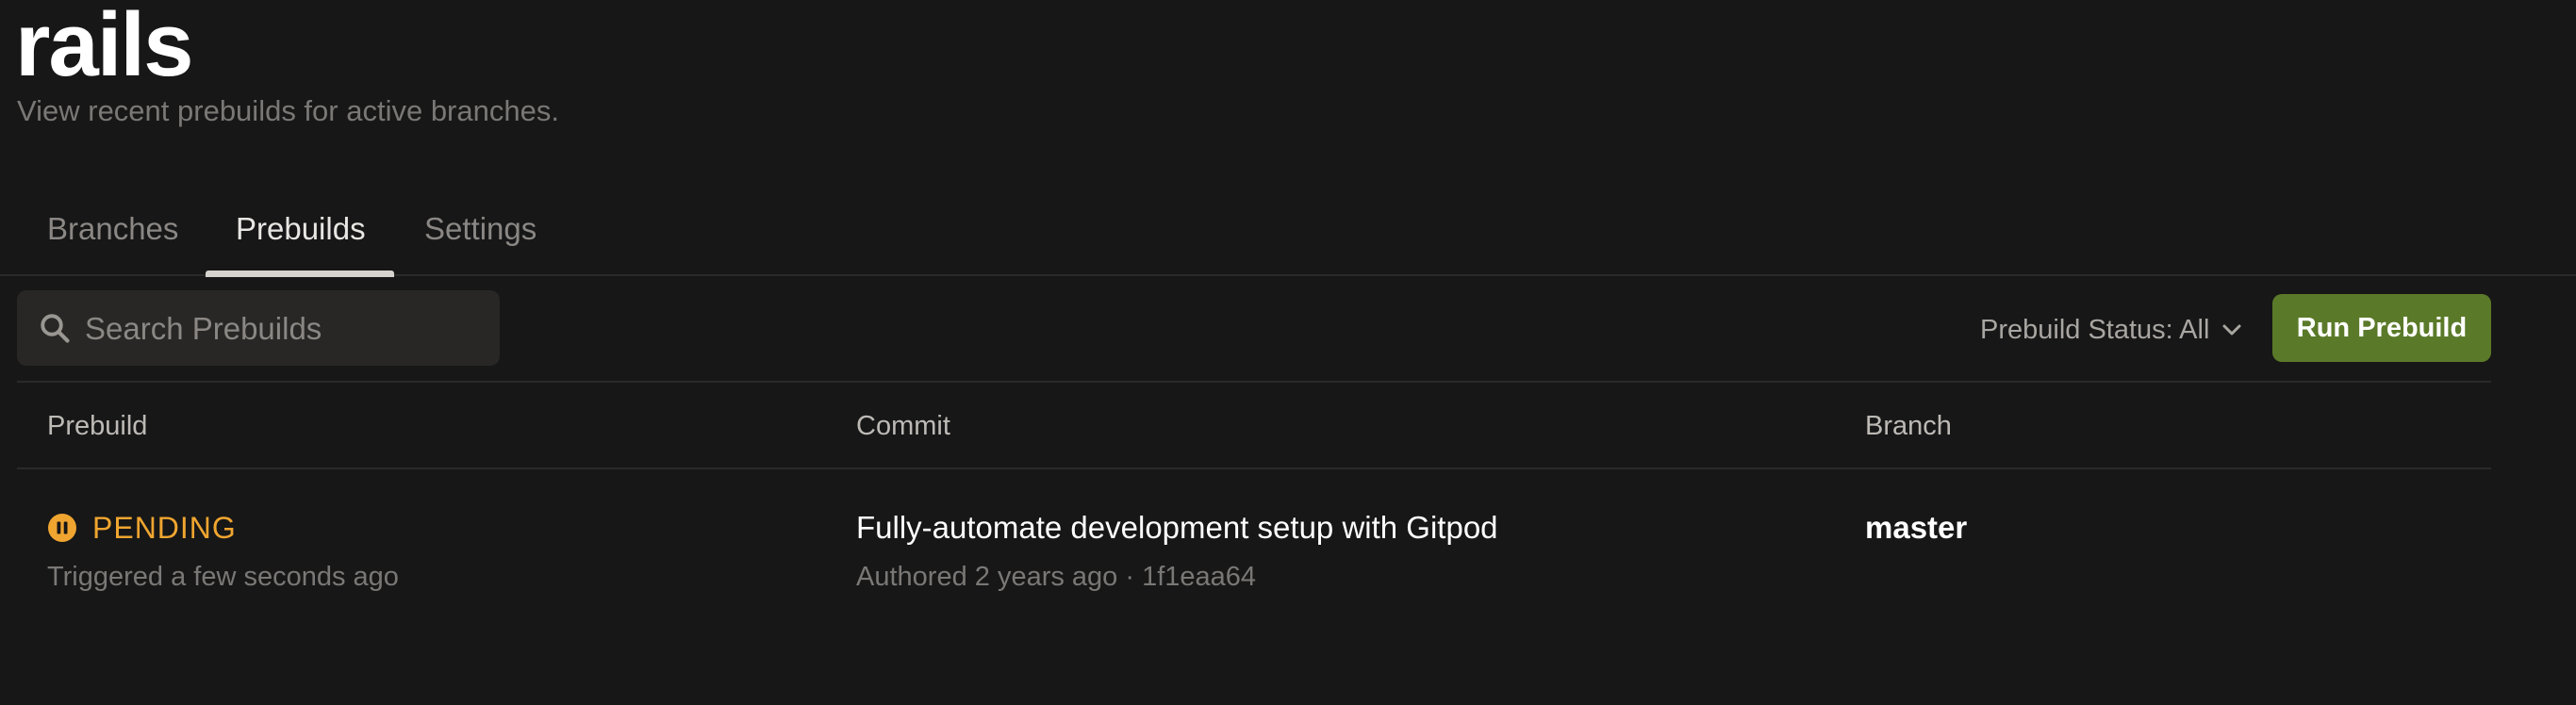  Describe the element at coordinates (1288, 235) in the screenshot. I see `tab-bar: Branches Prebuilds Settings` at that location.